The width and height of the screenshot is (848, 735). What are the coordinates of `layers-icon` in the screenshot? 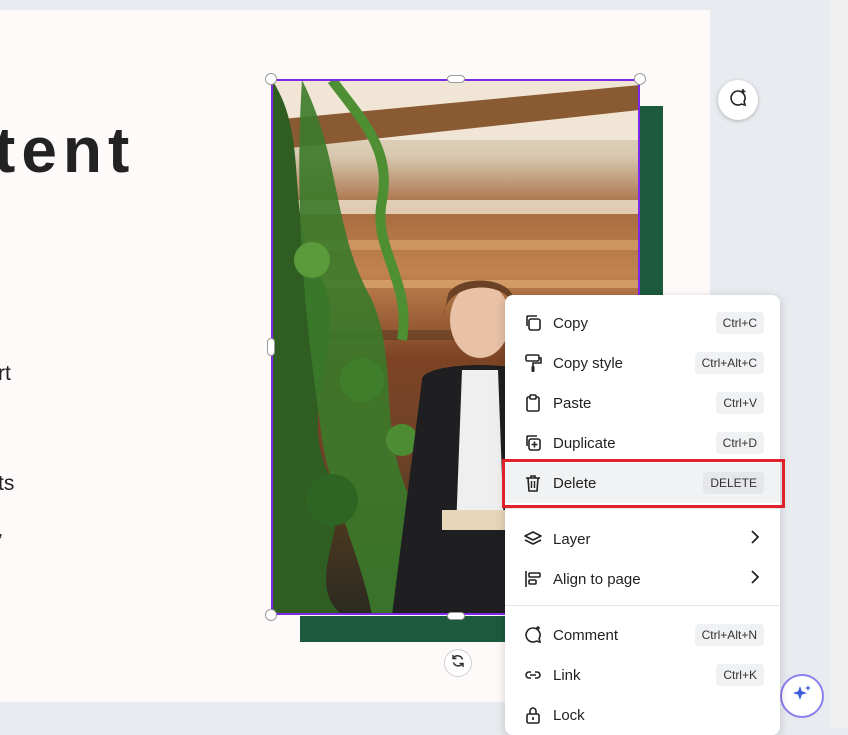 It's located at (533, 539).